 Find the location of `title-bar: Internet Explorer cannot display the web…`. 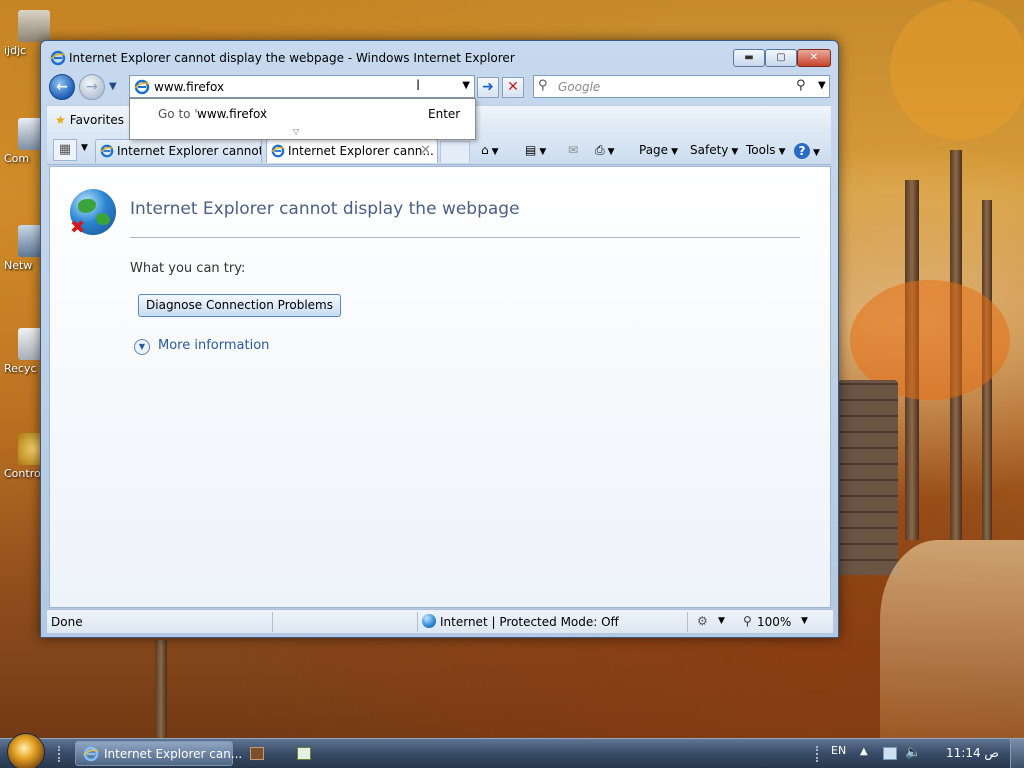

title-bar: Internet Explorer cannot display the web… is located at coordinates (439, 57).